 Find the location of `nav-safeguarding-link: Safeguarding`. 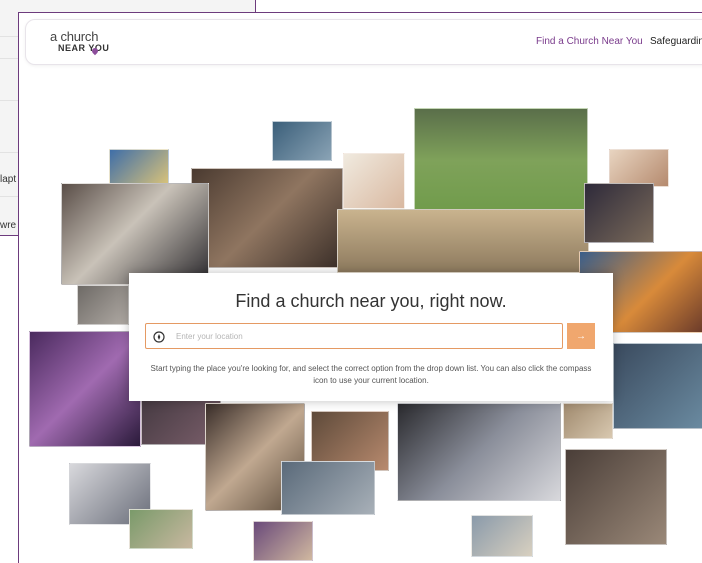

nav-safeguarding-link: Safeguarding is located at coordinates (676, 41).